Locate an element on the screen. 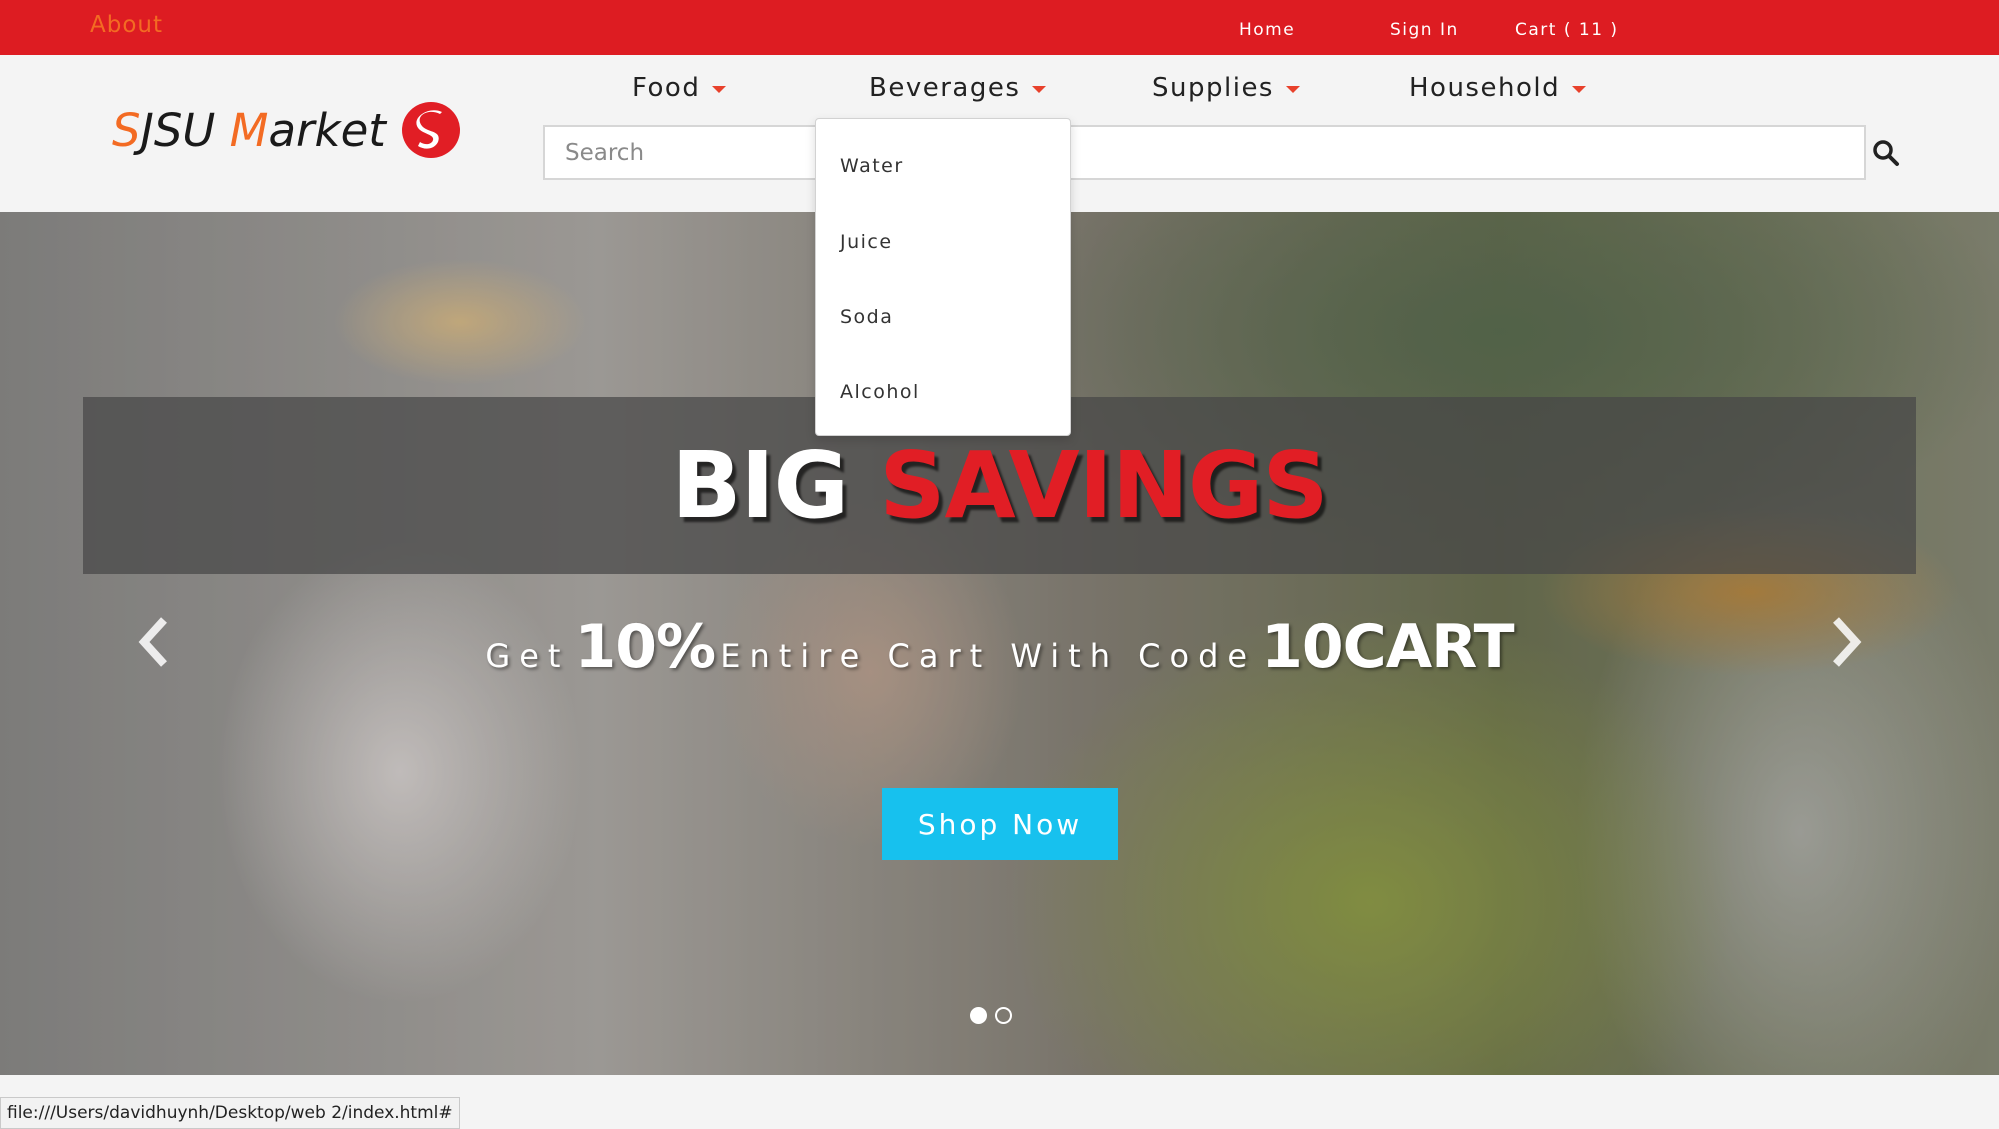  menu-beverages: Beverages is located at coordinates (958, 88).